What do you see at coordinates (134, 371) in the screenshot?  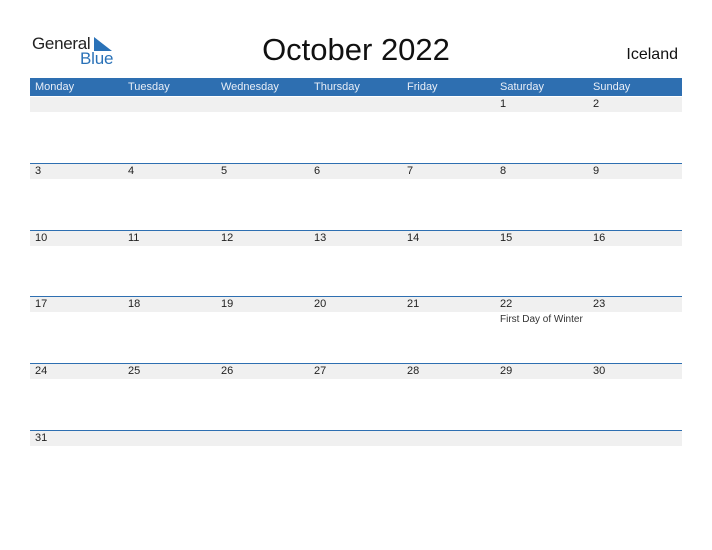 I see `day-number: 25` at bounding box center [134, 371].